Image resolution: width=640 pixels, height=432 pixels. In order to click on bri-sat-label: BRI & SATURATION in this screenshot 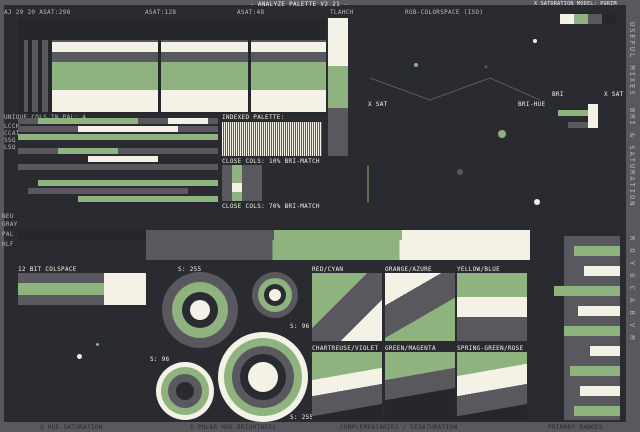, I will do `click(632, 158)`.